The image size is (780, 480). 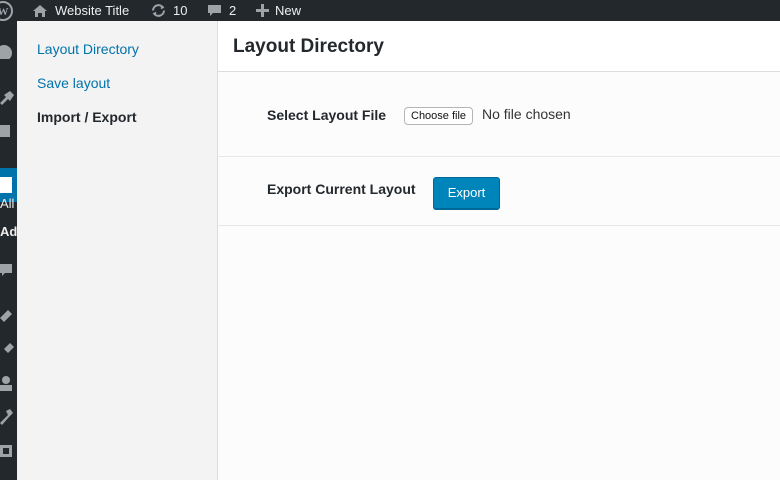 What do you see at coordinates (8, 383) in the screenshot?
I see `users-icon` at bounding box center [8, 383].